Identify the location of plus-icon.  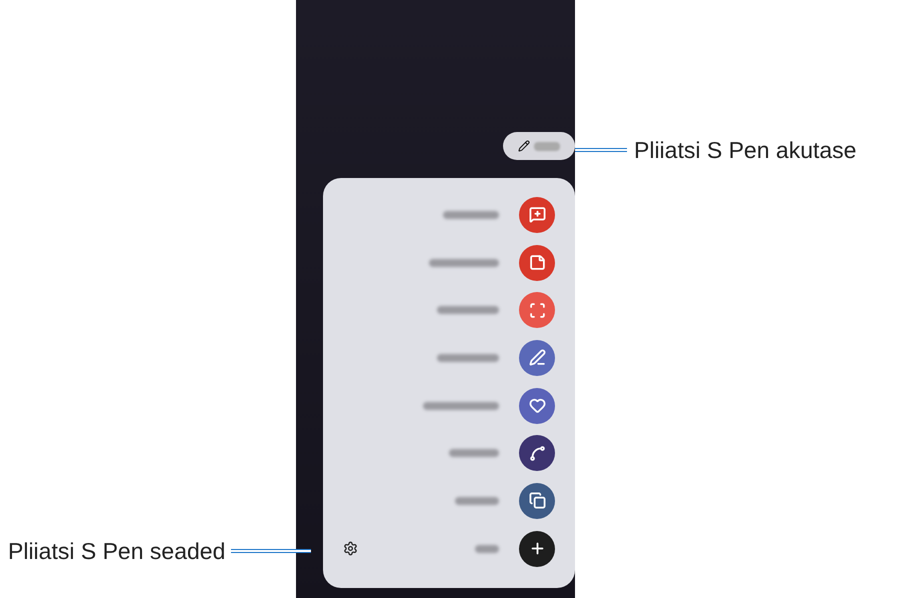
(537, 549).